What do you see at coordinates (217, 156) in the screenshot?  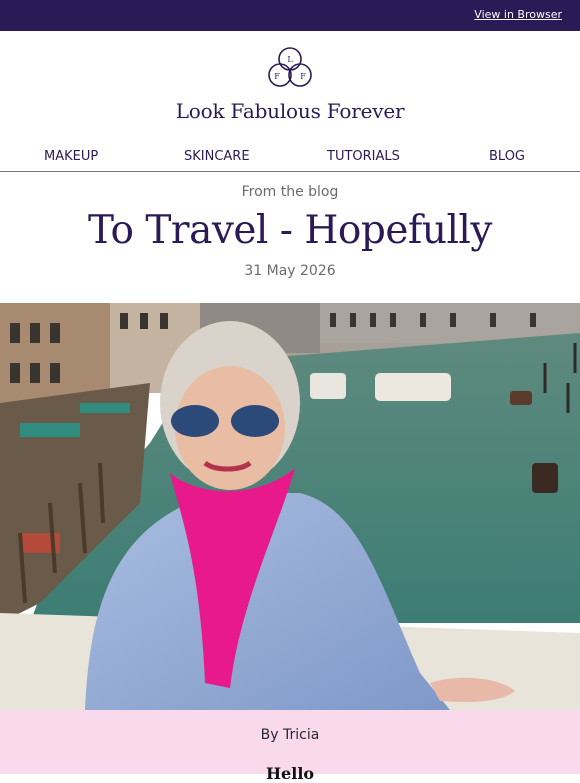 I see `nav-item-skincare: SKINCARE` at bounding box center [217, 156].